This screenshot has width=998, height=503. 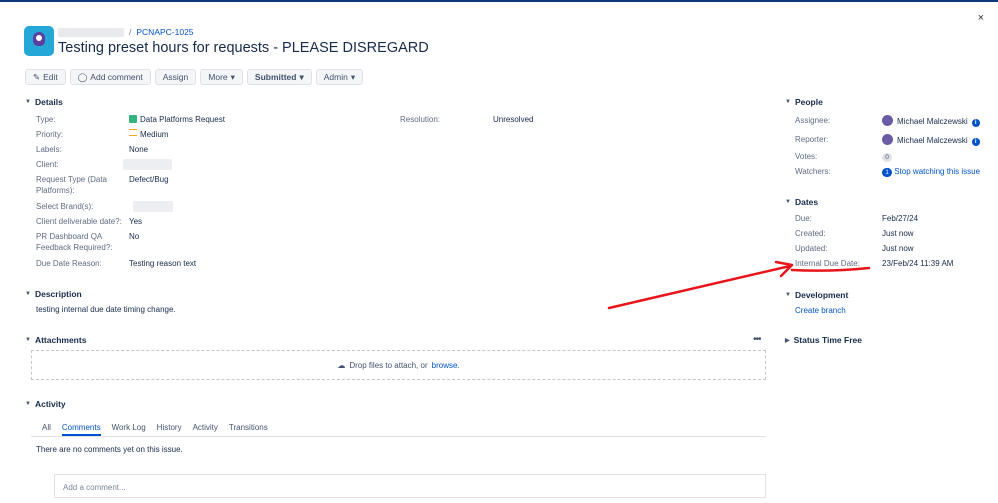 What do you see at coordinates (981, 18) in the screenshot?
I see `close-icon: ×` at bounding box center [981, 18].